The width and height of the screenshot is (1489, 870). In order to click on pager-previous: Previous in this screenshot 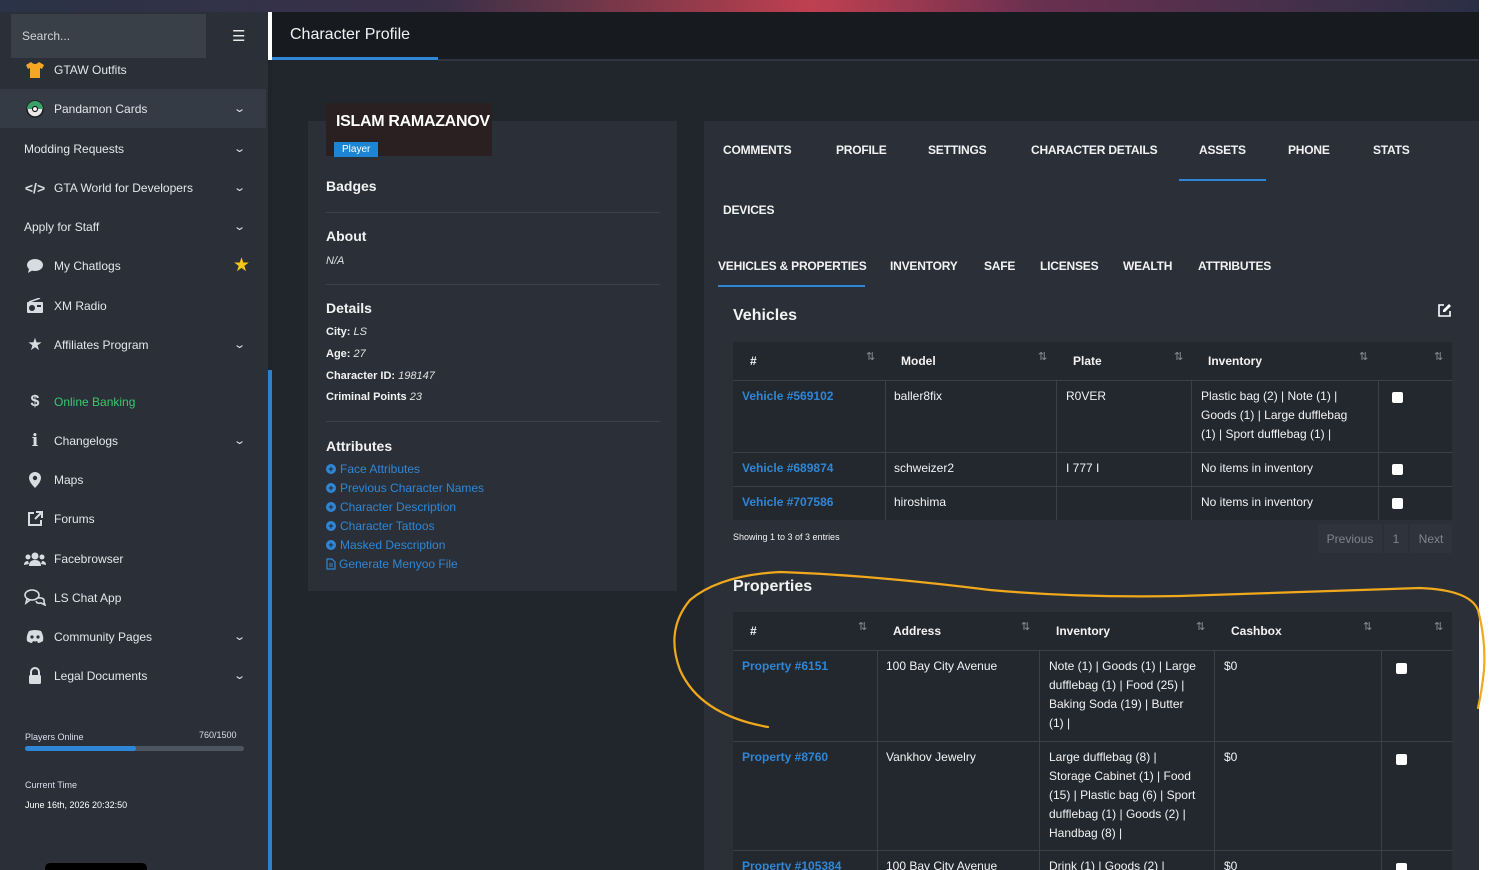, I will do `click(1350, 538)`.